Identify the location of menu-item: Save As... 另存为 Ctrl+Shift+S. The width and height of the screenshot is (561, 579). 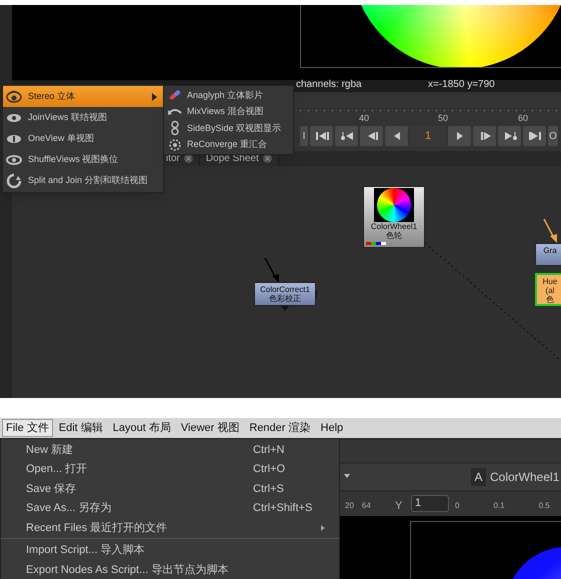
(170, 508).